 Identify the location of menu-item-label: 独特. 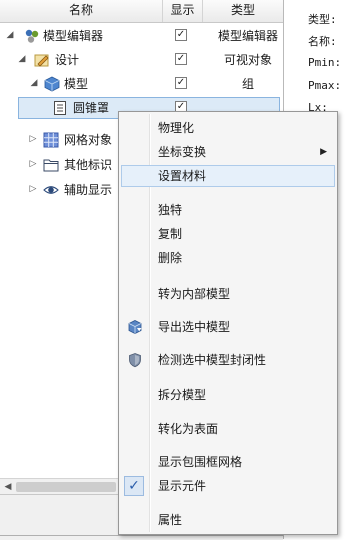
(170, 210).